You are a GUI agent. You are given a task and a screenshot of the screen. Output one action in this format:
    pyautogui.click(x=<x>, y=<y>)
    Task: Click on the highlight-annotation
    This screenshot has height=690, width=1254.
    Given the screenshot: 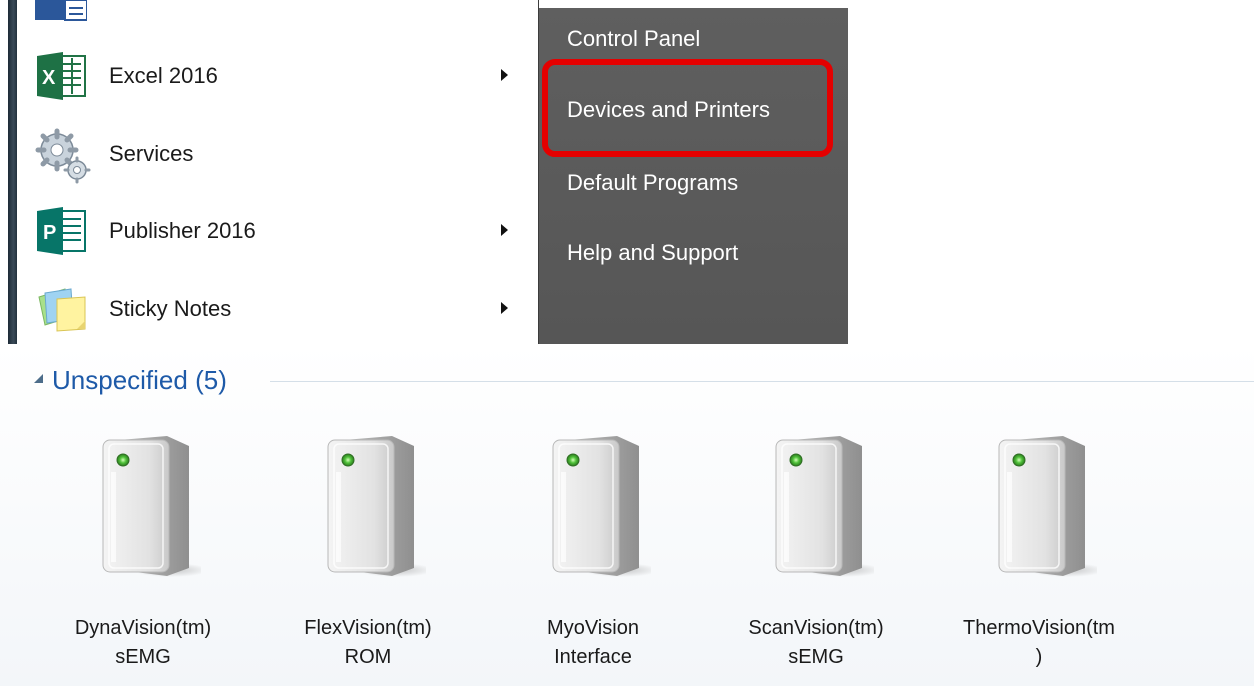 What is the action you would take?
    pyautogui.click(x=687, y=108)
    